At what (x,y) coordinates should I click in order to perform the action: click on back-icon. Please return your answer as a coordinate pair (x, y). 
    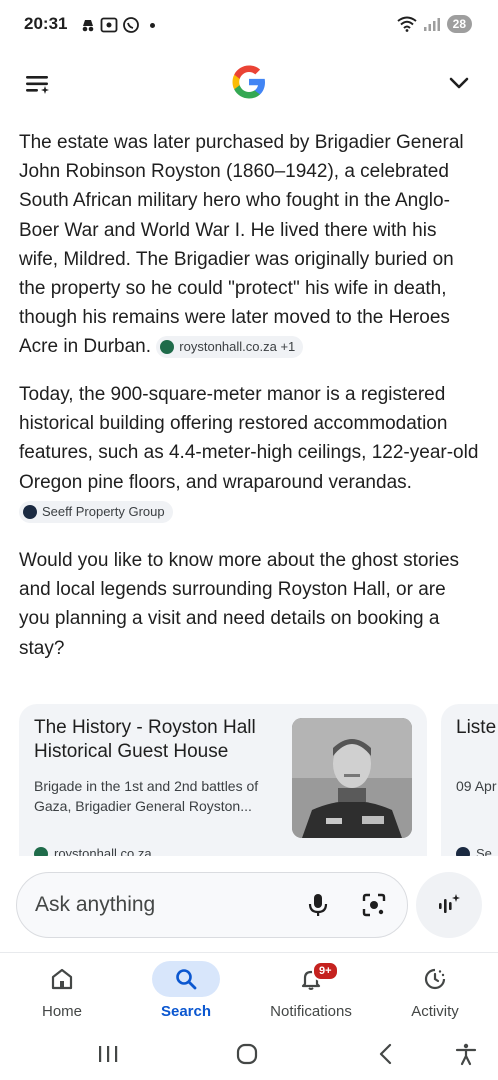
    Looking at the image, I should click on (386, 1054).